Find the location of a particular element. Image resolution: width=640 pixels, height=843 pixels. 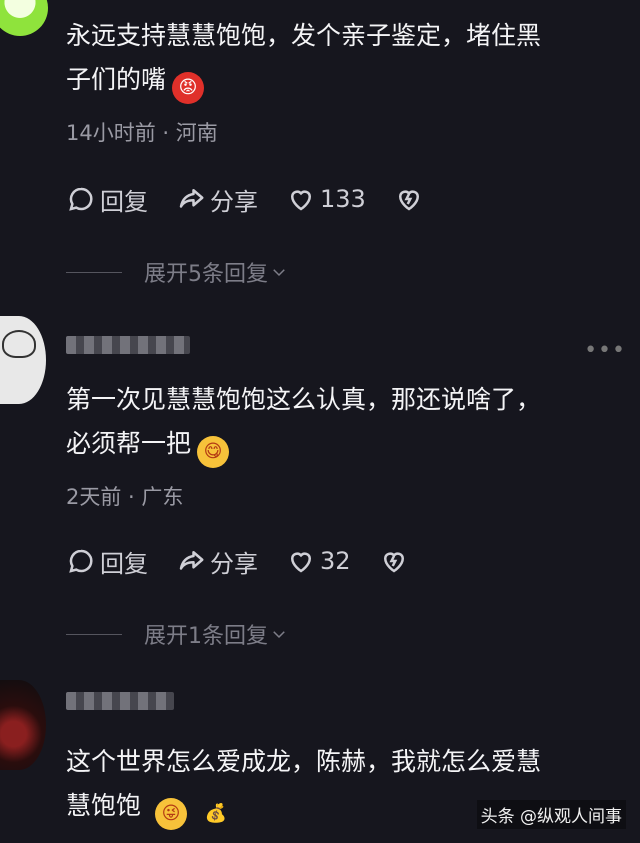

comment-actions: 回复 分享 133 is located at coordinates (261, 199).